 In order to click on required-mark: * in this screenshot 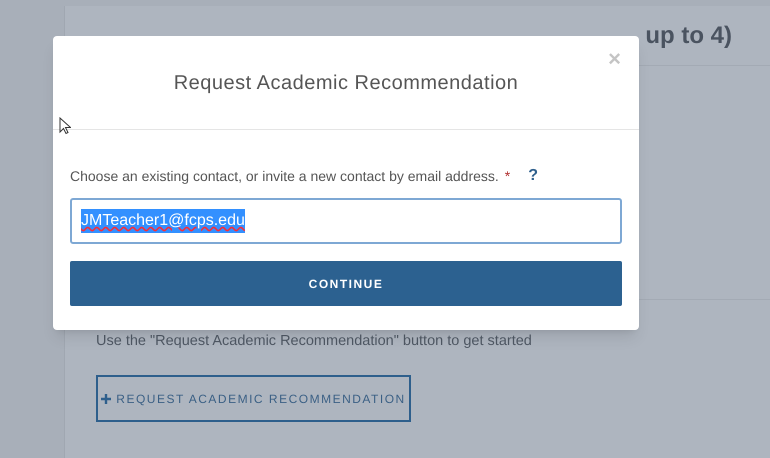, I will do `click(507, 176)`.